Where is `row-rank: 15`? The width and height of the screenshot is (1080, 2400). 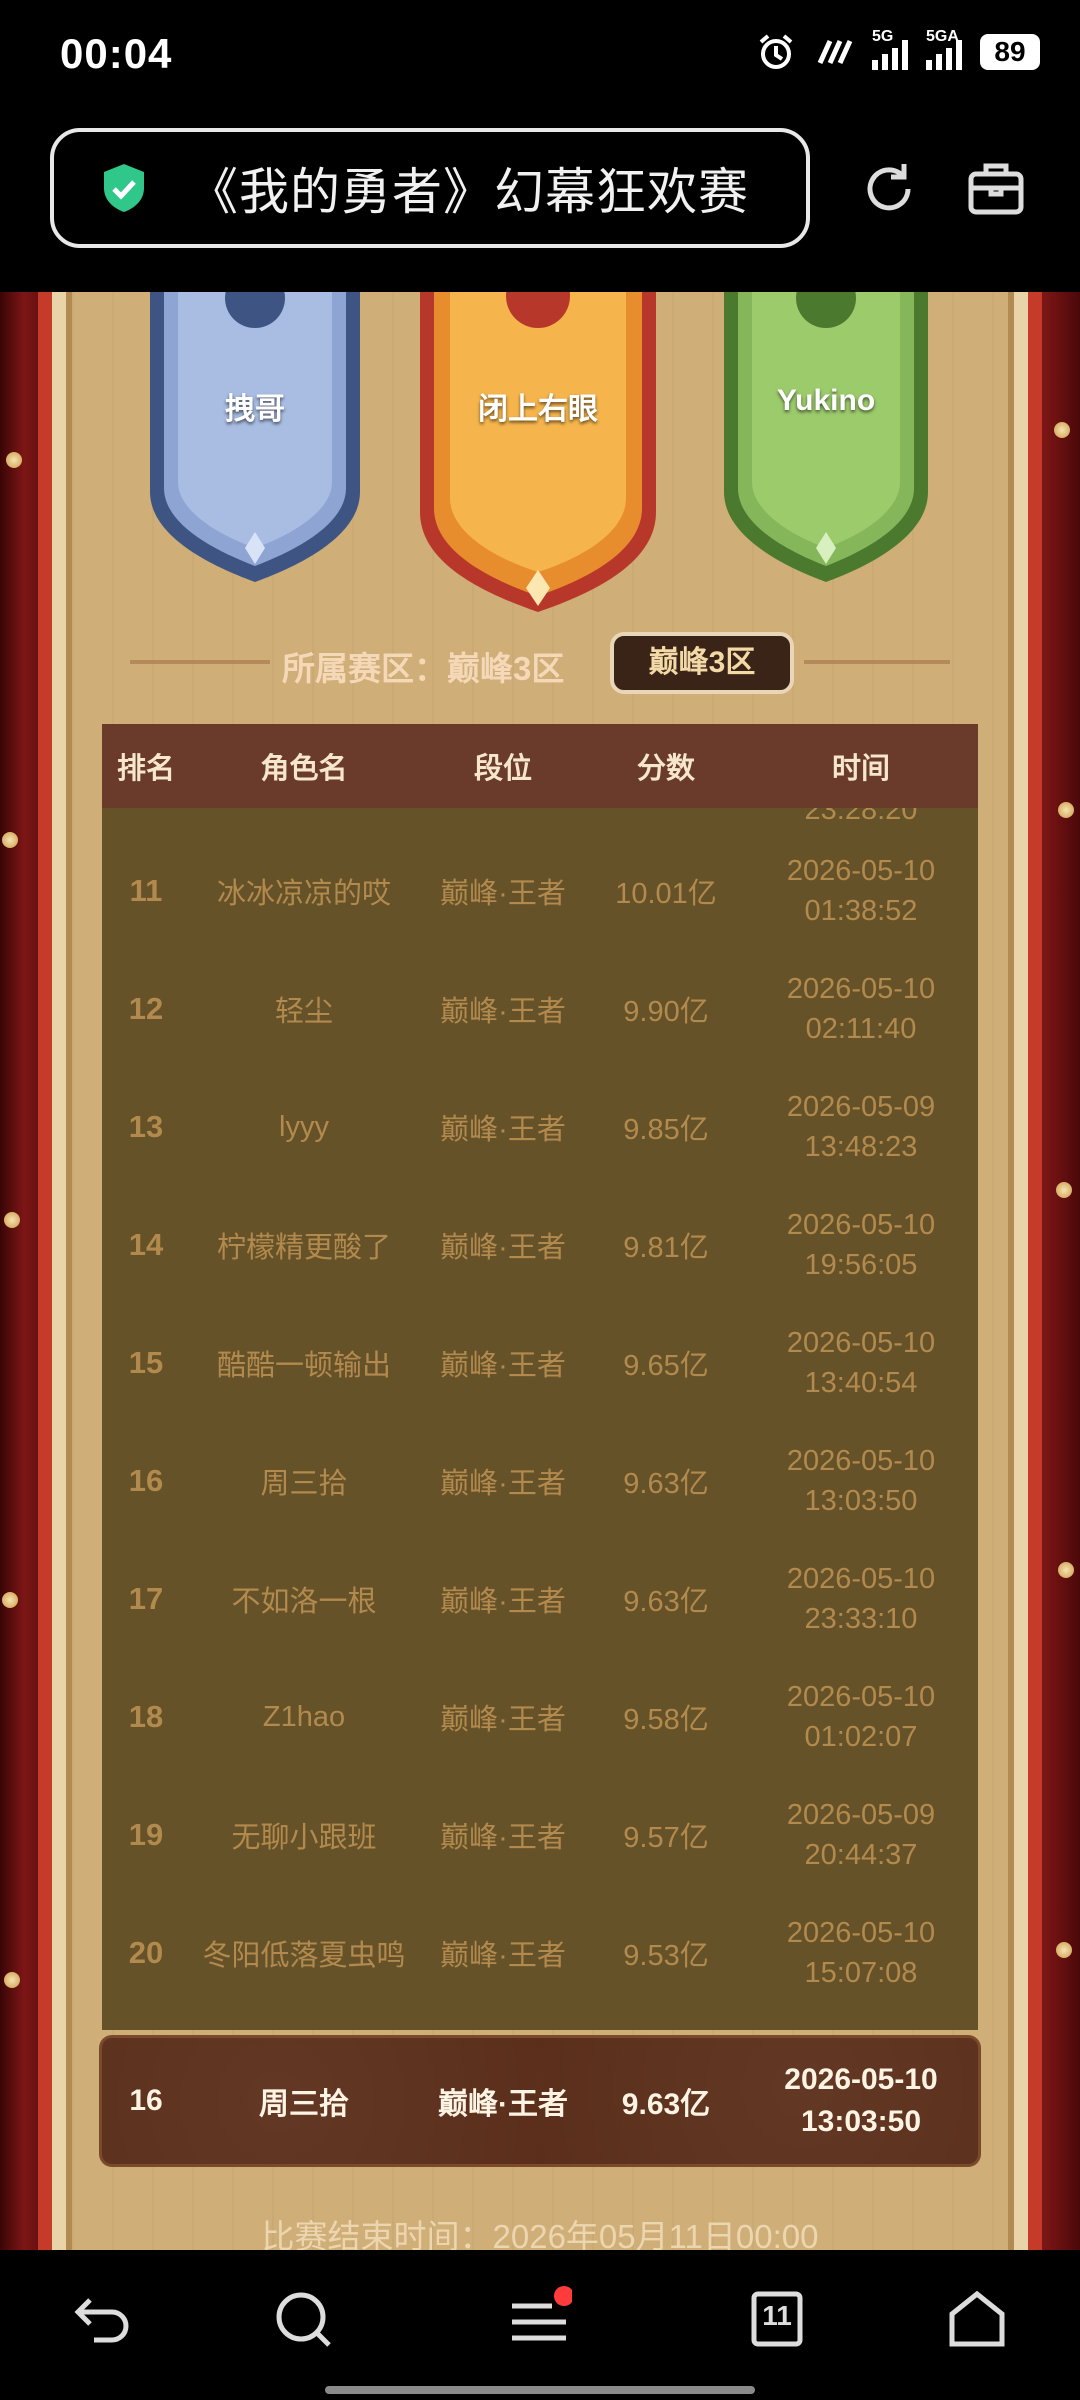
row-rank: 15 is located at coordinates (146, 1362).